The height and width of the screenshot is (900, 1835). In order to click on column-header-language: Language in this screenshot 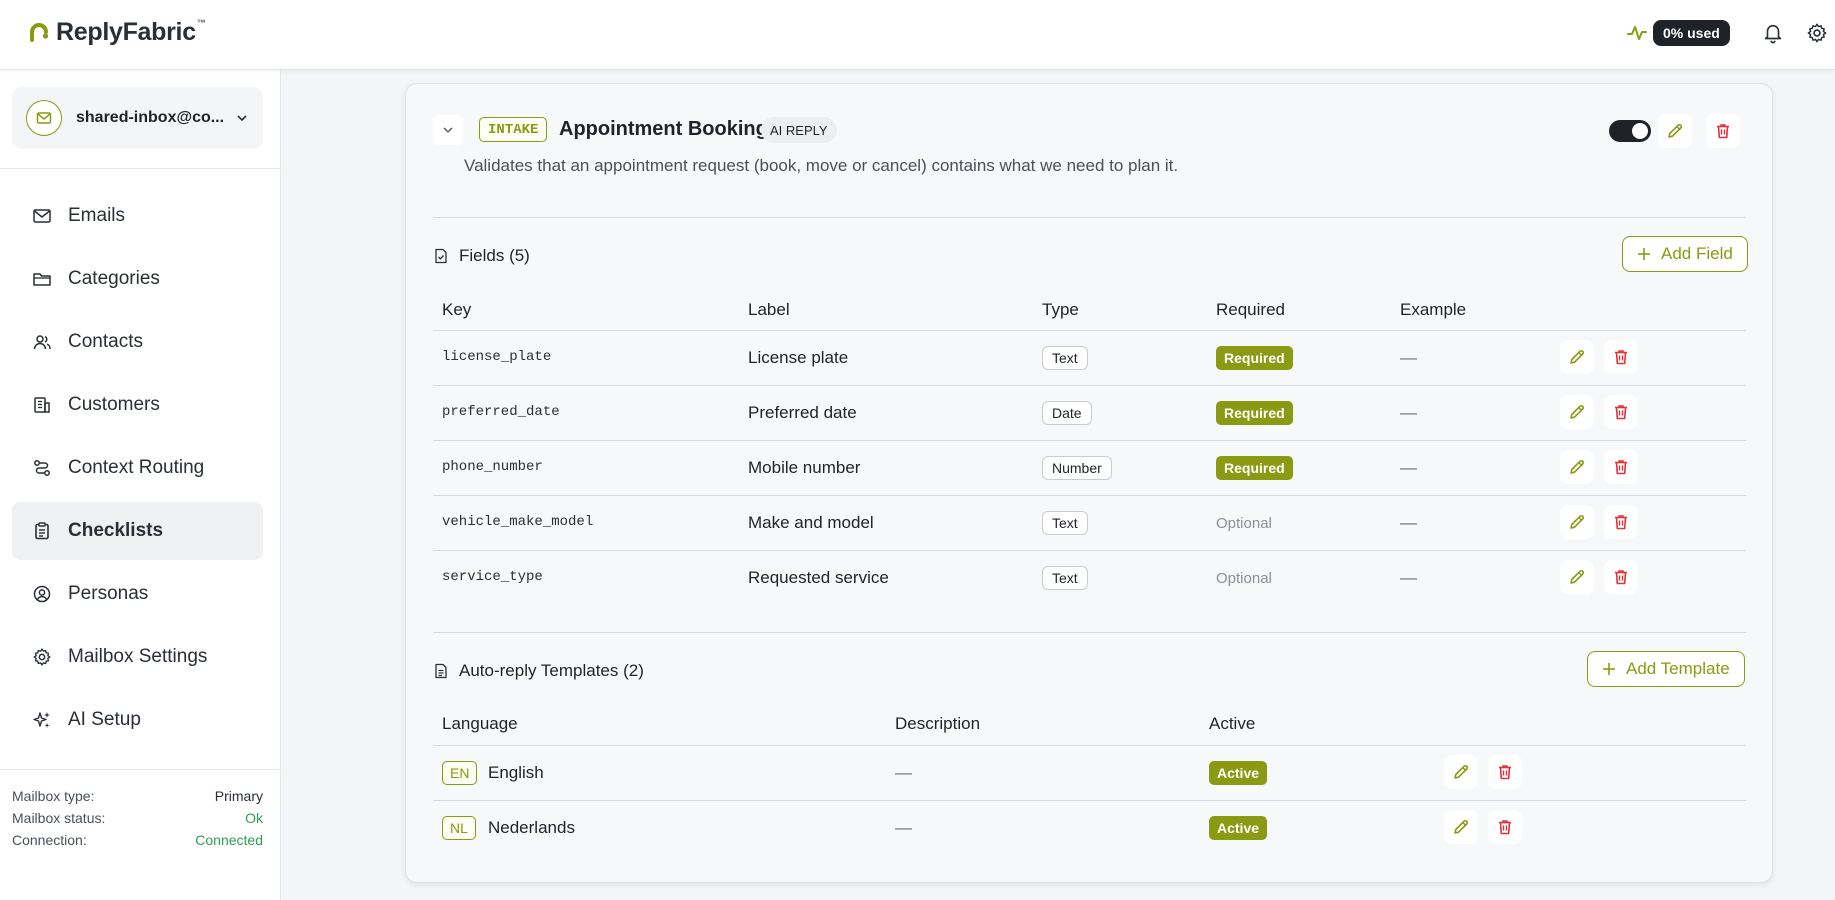, I will do `click(480, 723)`.